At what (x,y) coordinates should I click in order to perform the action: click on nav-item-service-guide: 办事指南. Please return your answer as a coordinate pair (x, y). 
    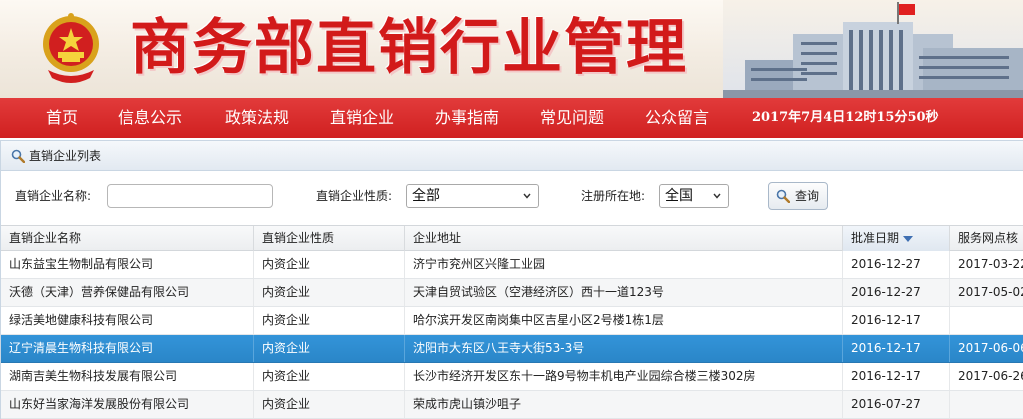
    Looking at the image, I should click on (467, 118).